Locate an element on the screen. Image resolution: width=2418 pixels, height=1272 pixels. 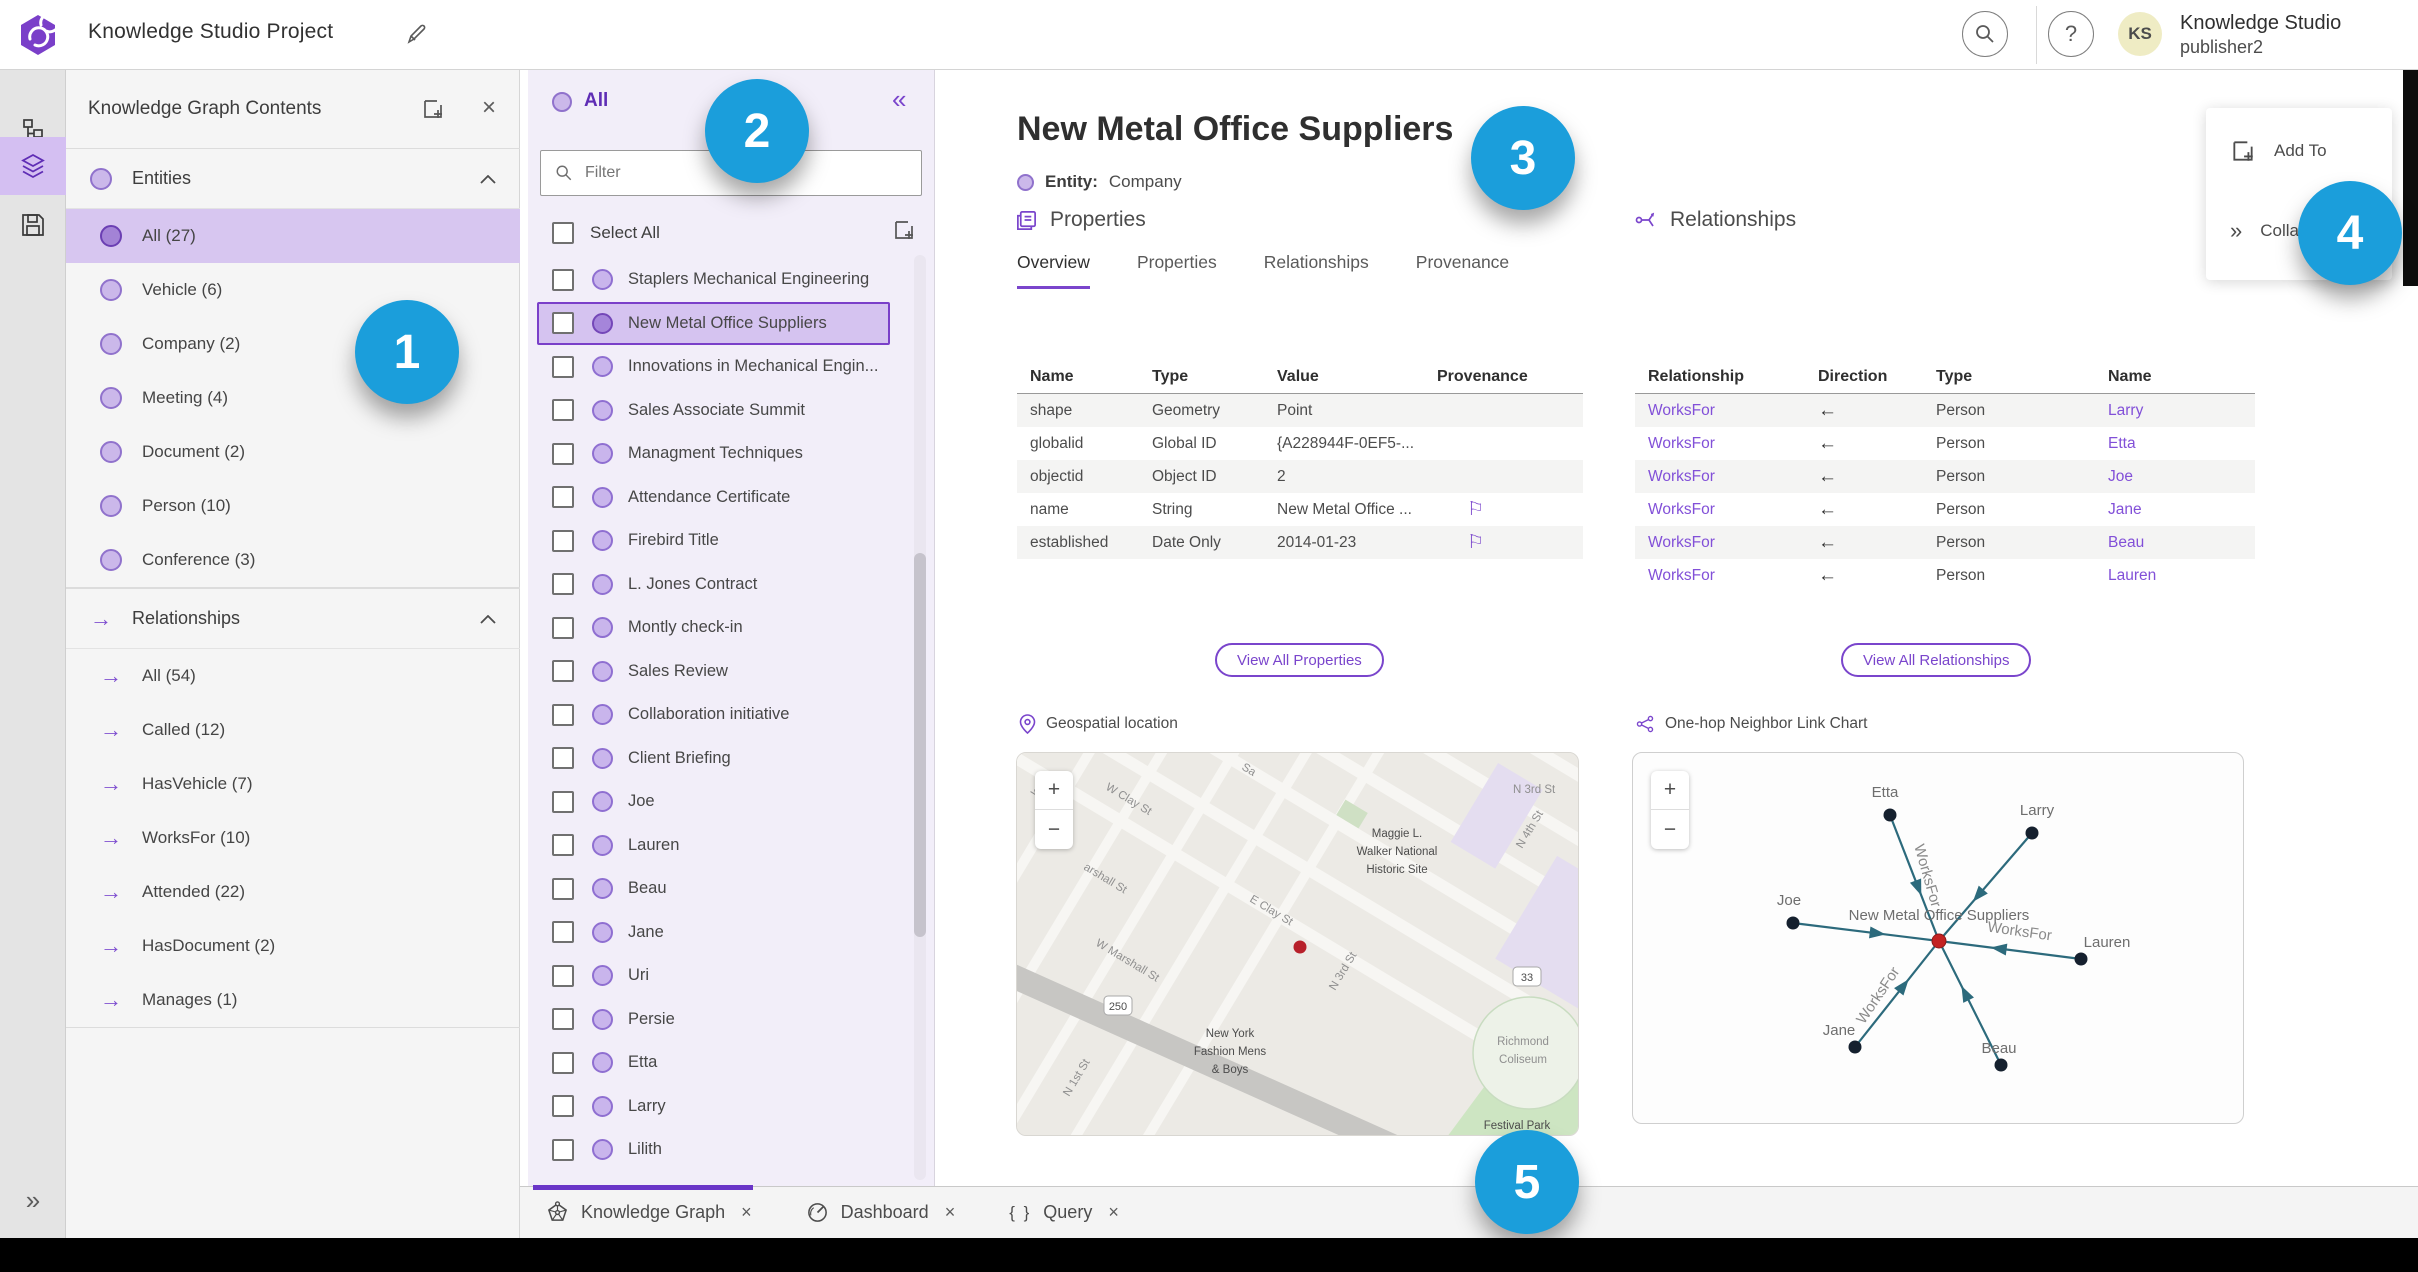
entity-name-link: Larry is located at coordinates (2175, 411).